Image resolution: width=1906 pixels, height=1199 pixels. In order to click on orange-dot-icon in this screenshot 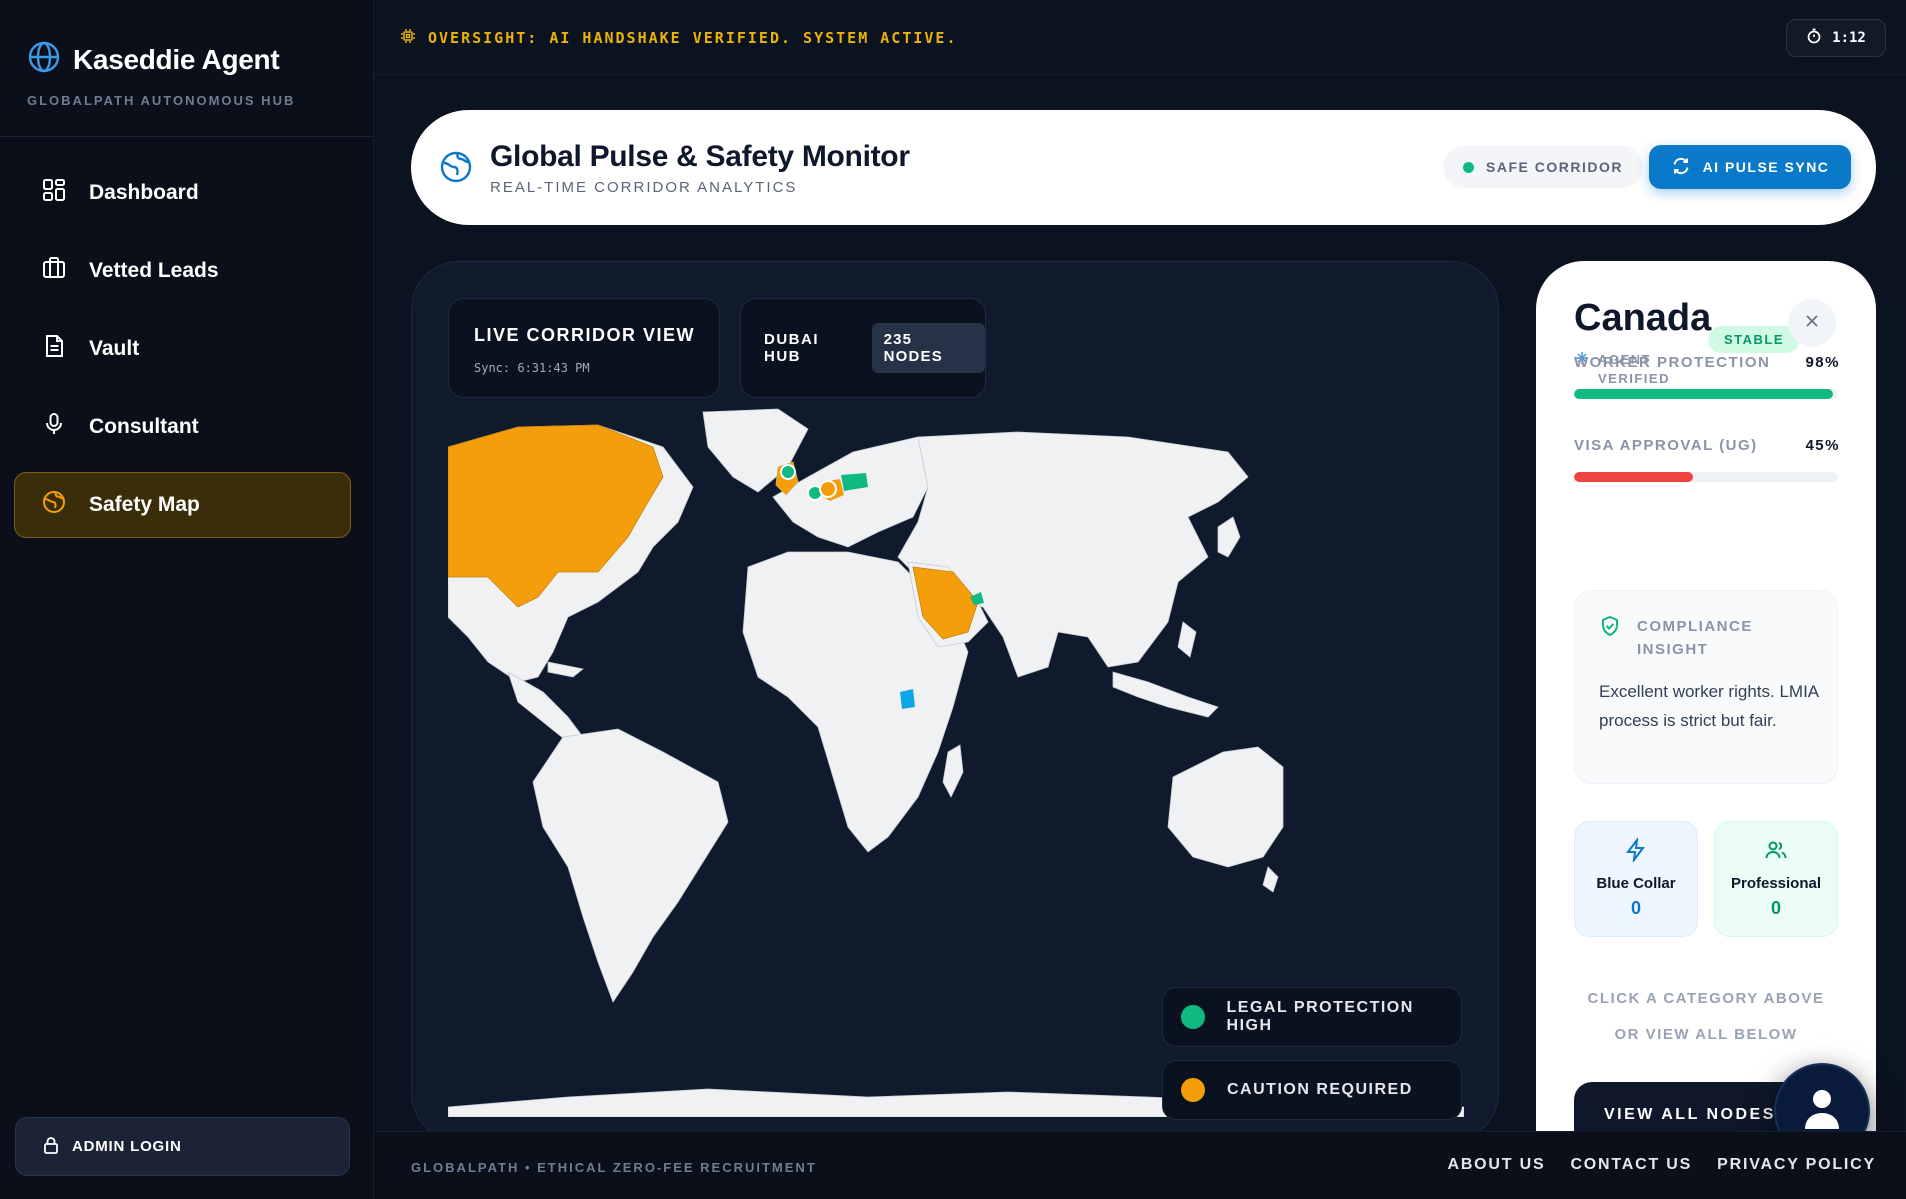, I will do `click(1193, 1090)`.